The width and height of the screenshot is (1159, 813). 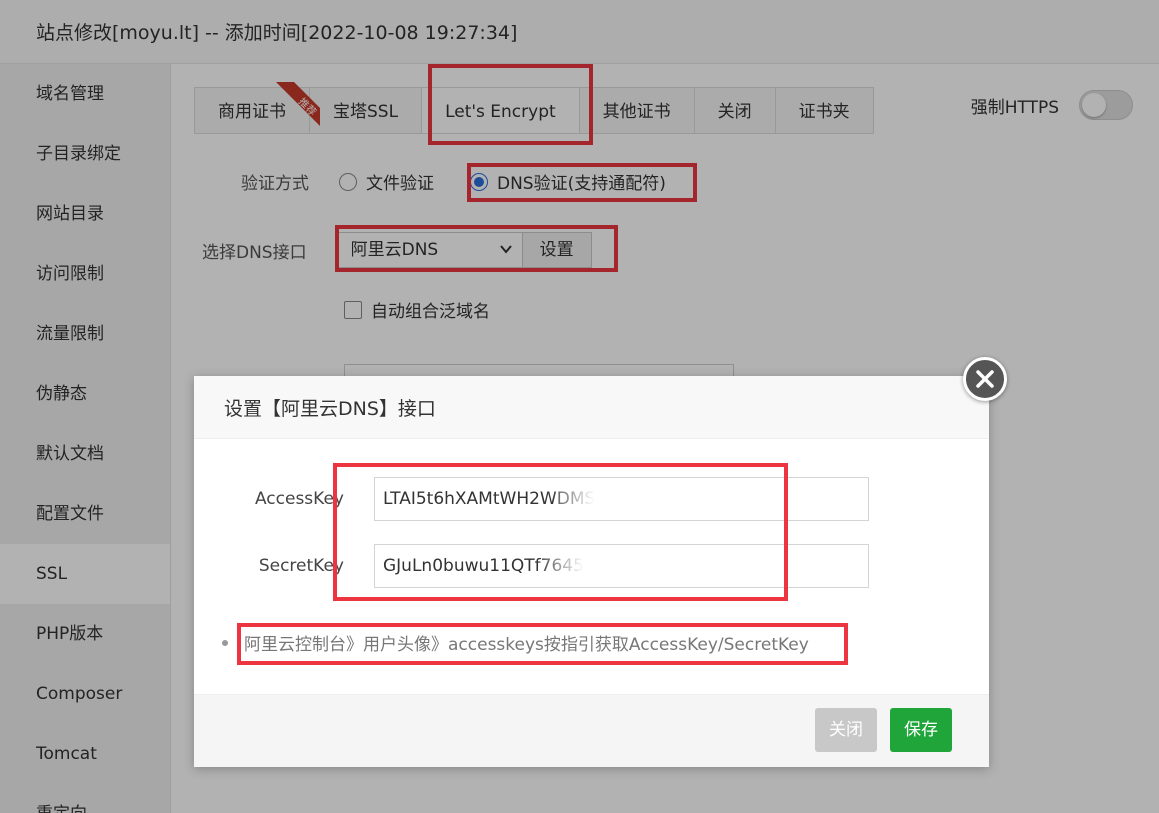 What do you see at coordinates (301, 566) in the screenshot?
I see `secret-key-label: SecretKey` at bounding box center [301, 566].